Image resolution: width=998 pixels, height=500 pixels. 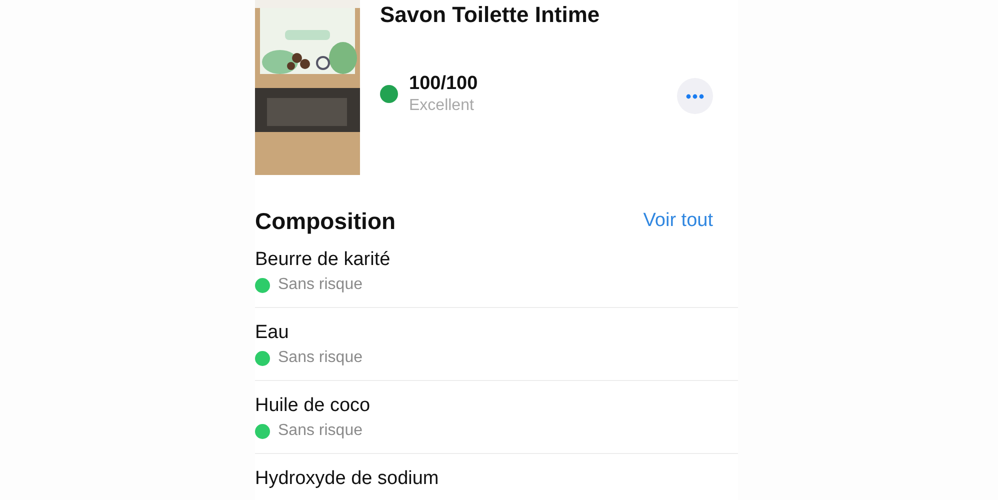 I want to click on section-title: Composition, so click(x=325, y=221).